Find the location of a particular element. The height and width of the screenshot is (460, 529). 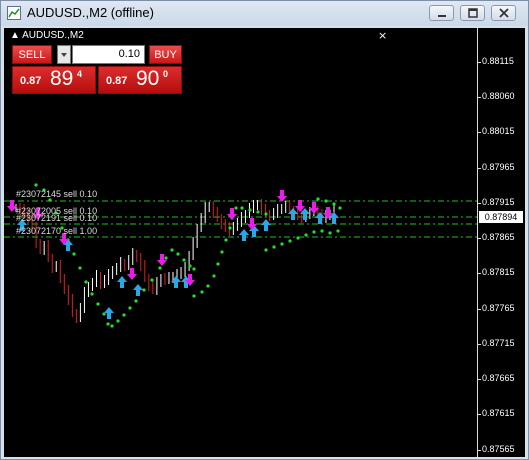

close-icon is located at coordinates (504, 13).